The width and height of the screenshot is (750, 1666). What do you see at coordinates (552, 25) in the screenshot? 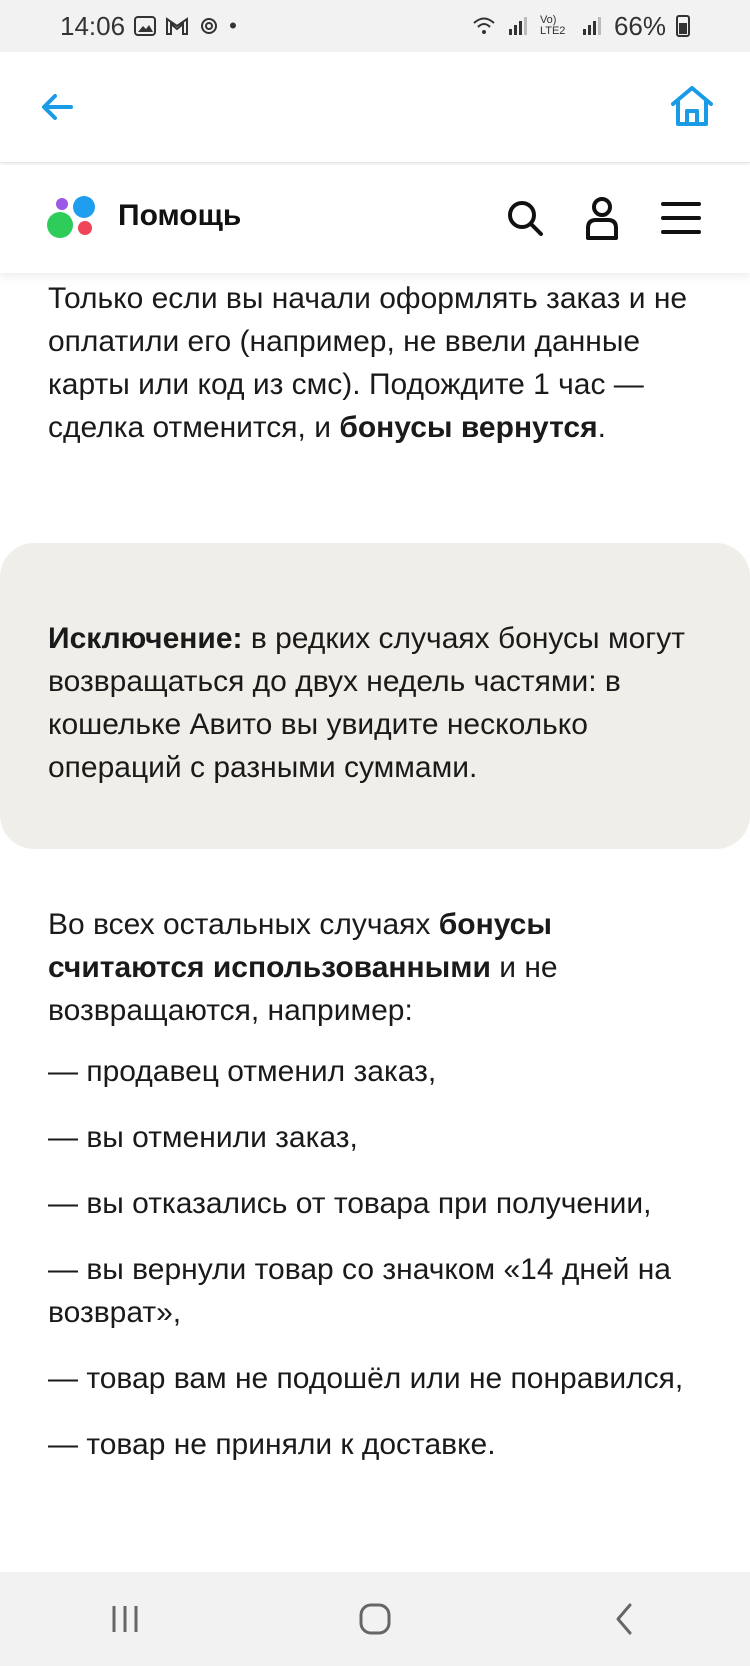
I see `network-label: Vo) LTE2` at bounding box center [552, 25].